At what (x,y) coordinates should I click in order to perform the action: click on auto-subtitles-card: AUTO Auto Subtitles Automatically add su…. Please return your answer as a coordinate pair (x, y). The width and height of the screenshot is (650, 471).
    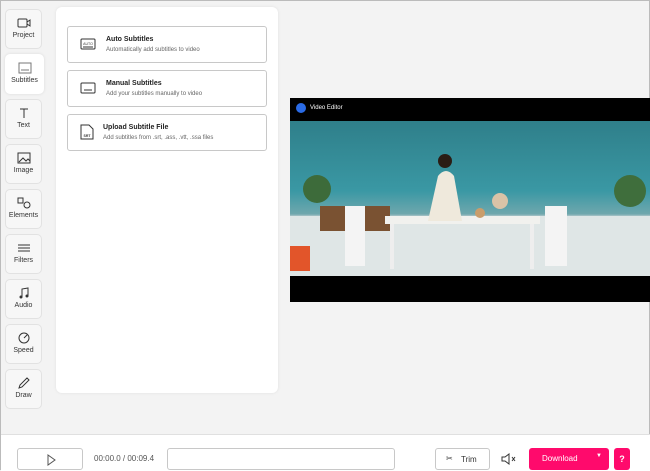
    Looking at the image, I should click on (167, 44).